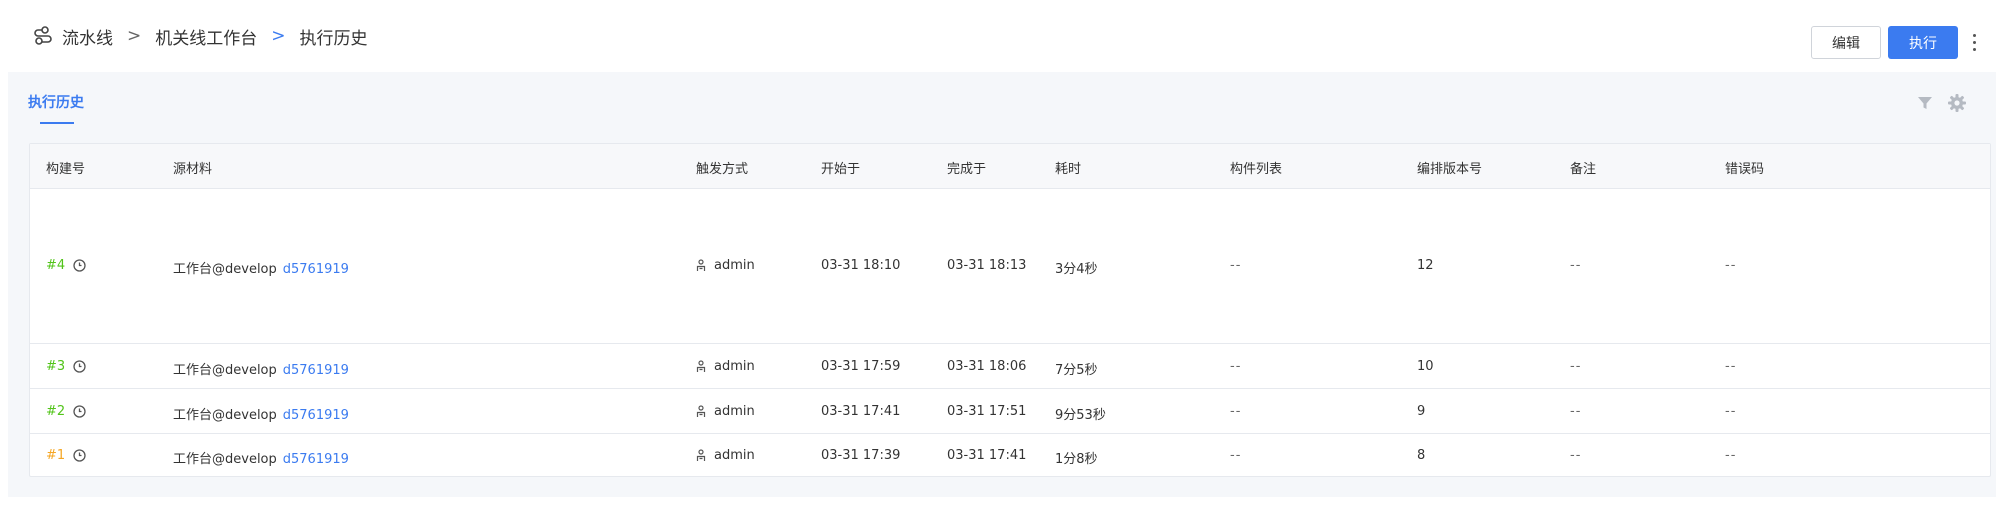  I want to click on breadcrumb: 流水线 > 机关线工作台 > 执行历史, so click(200, 36).